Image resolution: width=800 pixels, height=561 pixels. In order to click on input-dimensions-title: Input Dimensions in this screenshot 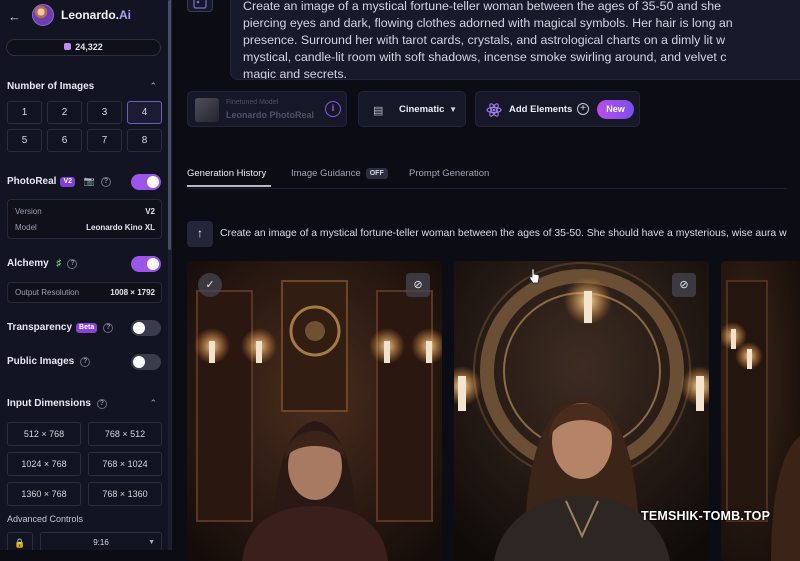, I will do `click(49, 403)`.